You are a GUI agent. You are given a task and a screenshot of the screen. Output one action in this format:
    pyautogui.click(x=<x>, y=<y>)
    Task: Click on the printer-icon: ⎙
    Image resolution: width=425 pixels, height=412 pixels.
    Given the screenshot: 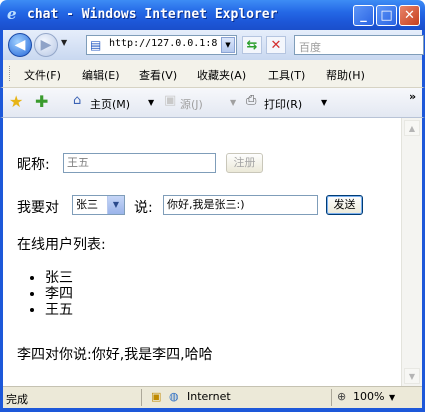 What is the action you would take?
    pyautogui.click(x=251, y=100)
    